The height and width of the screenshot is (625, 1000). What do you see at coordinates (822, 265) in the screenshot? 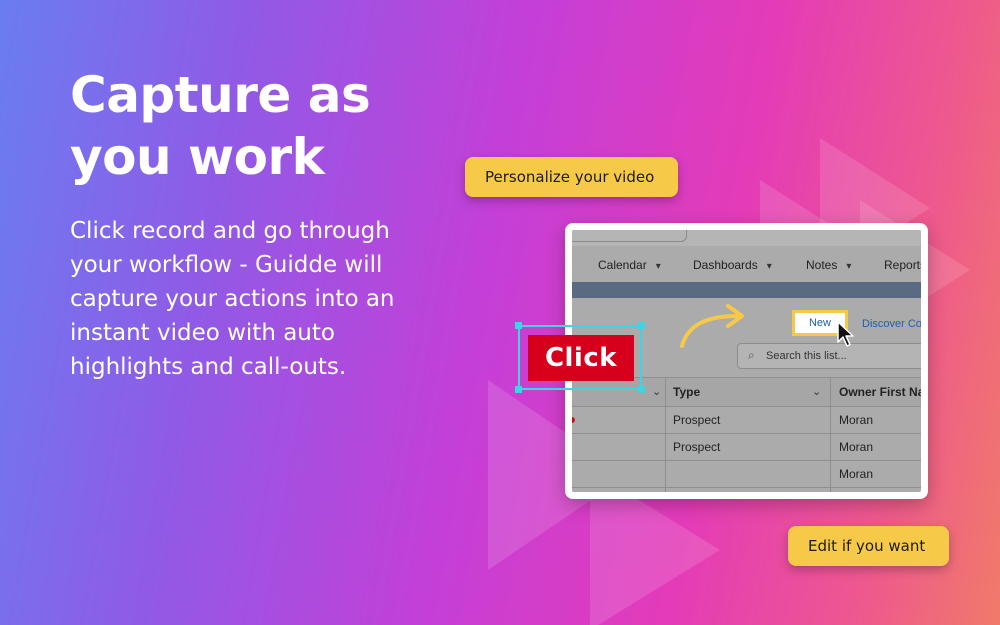
I see `nav-item-label: Notes` at bounding box center [822, 265].